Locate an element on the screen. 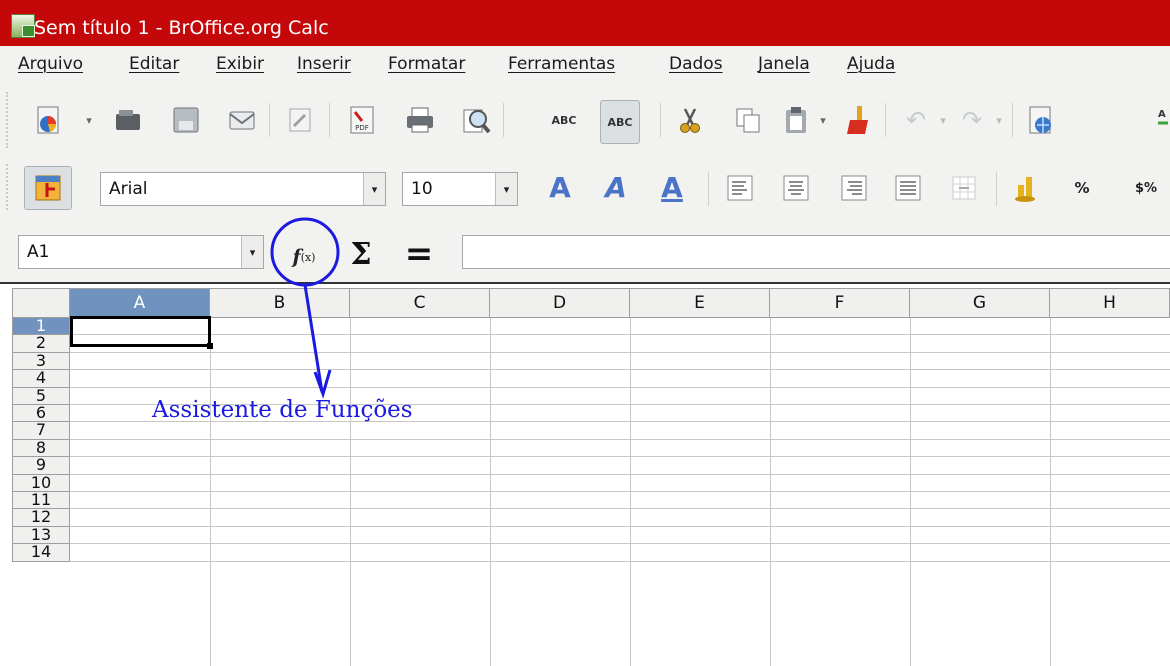  annotation-overlay is located at coordinates (305, 308).